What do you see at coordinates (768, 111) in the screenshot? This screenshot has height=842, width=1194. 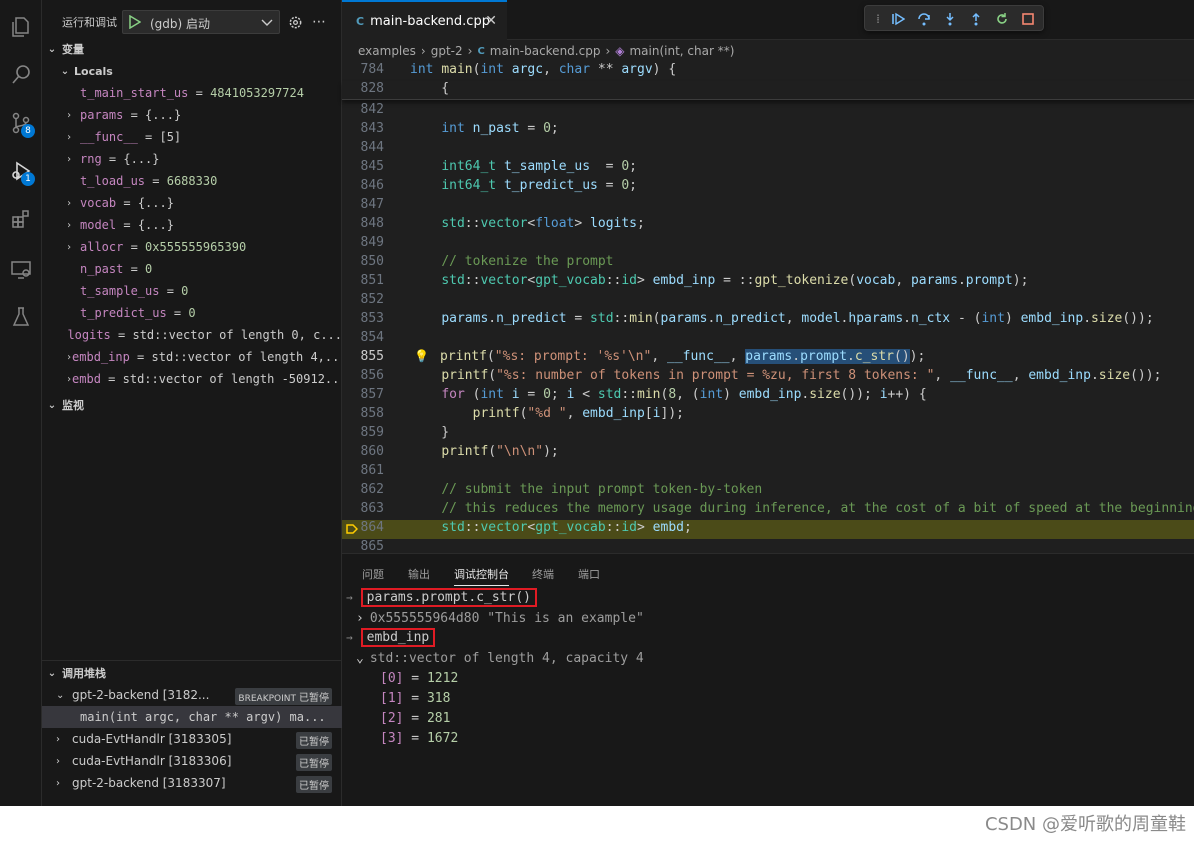 I see `code-line: 842` at bounding box center [768, 111].